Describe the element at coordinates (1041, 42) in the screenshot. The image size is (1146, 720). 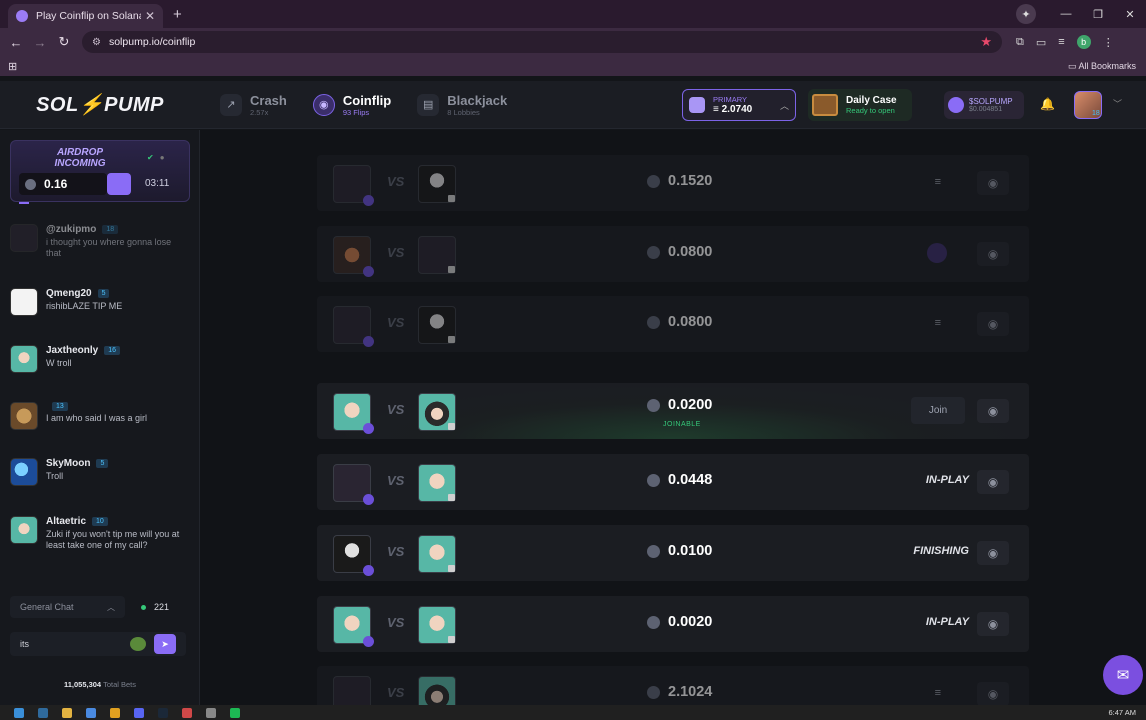
I see `split-view-icon: ▭` at that location.